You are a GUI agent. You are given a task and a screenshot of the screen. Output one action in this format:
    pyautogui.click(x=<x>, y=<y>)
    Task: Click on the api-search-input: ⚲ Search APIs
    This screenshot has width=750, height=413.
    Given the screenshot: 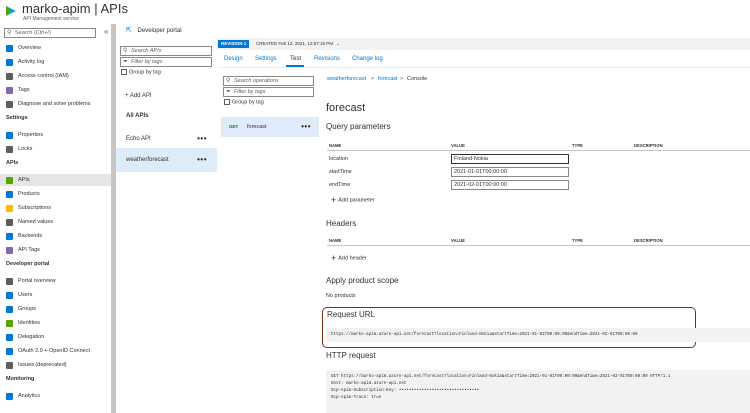 What is the action you would take?
    pyautogui.click(x=166, y=51)
    